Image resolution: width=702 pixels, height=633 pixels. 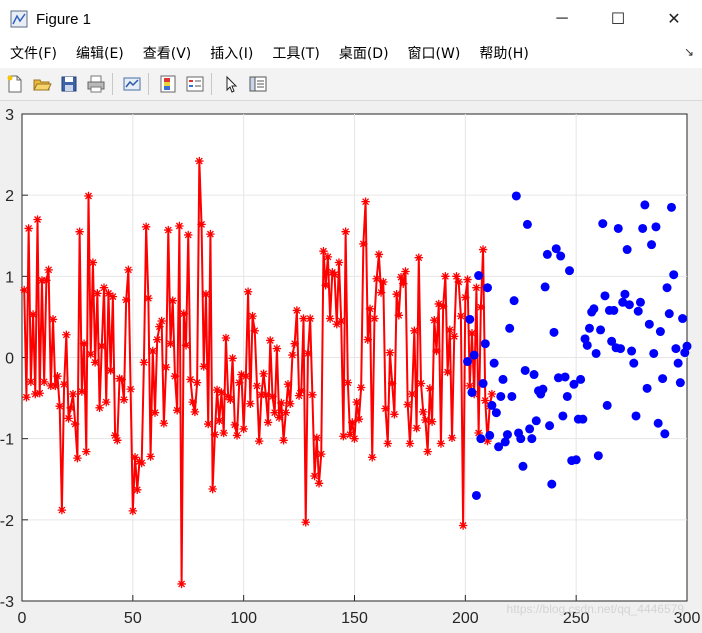 What do you see at coordinates (42, 84) in the screenshot?
I see `open-icon` at bounding box center [42, 84].